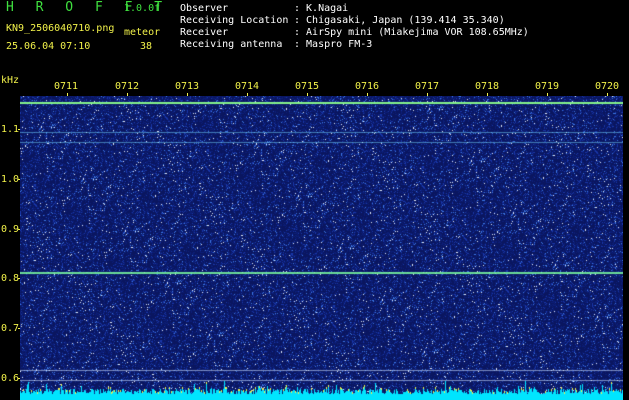 Image resolution: width=629 pixels, height=400 pixels. I want to click on info-label-observer: Observer, so click(204, 8).